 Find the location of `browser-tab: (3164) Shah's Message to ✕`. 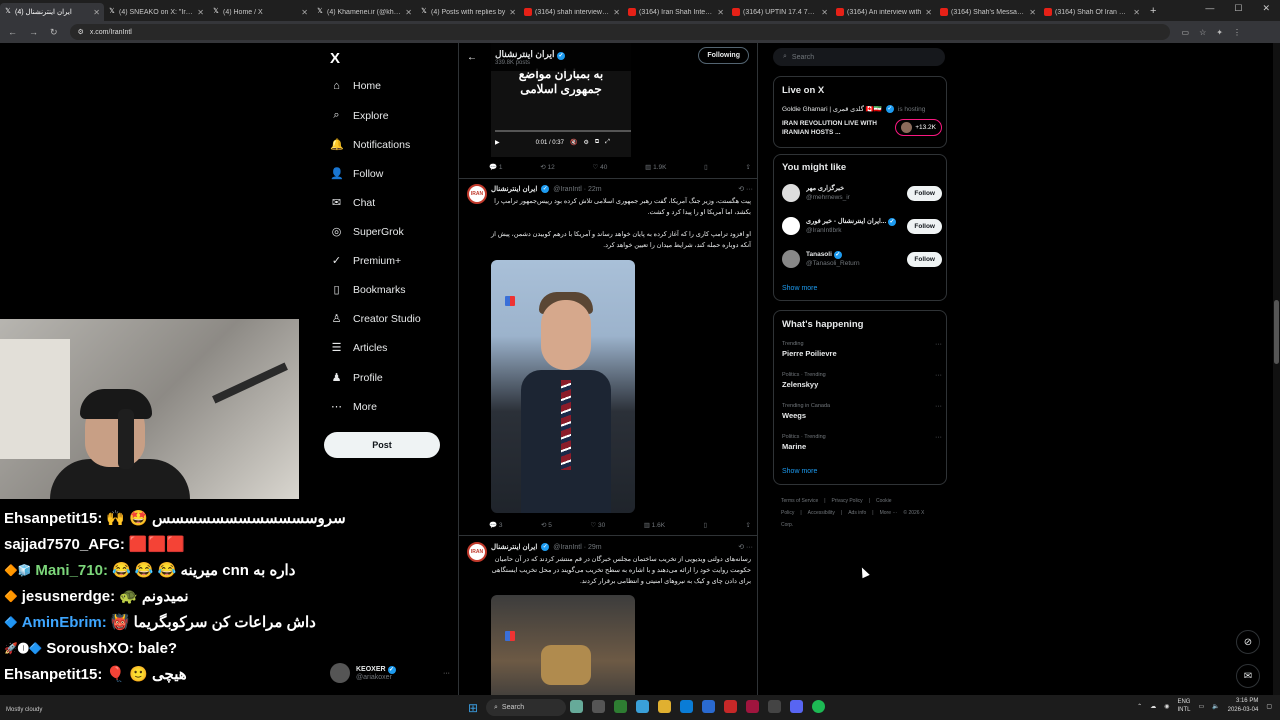

browser-tab: (3164) Shah's Message to ✕ is located at coordinates (988, 12).